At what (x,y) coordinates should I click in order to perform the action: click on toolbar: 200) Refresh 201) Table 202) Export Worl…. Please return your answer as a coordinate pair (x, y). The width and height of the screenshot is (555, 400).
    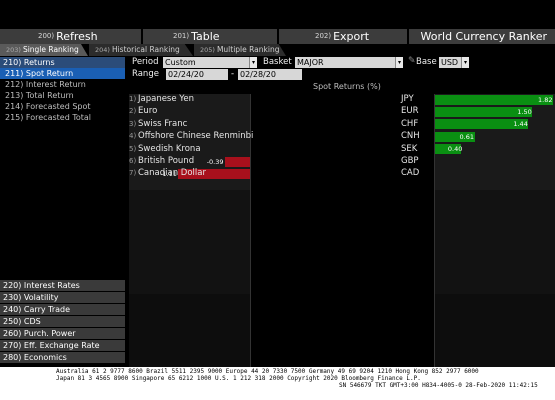
    Looking at the image, I should click on (277, 36).